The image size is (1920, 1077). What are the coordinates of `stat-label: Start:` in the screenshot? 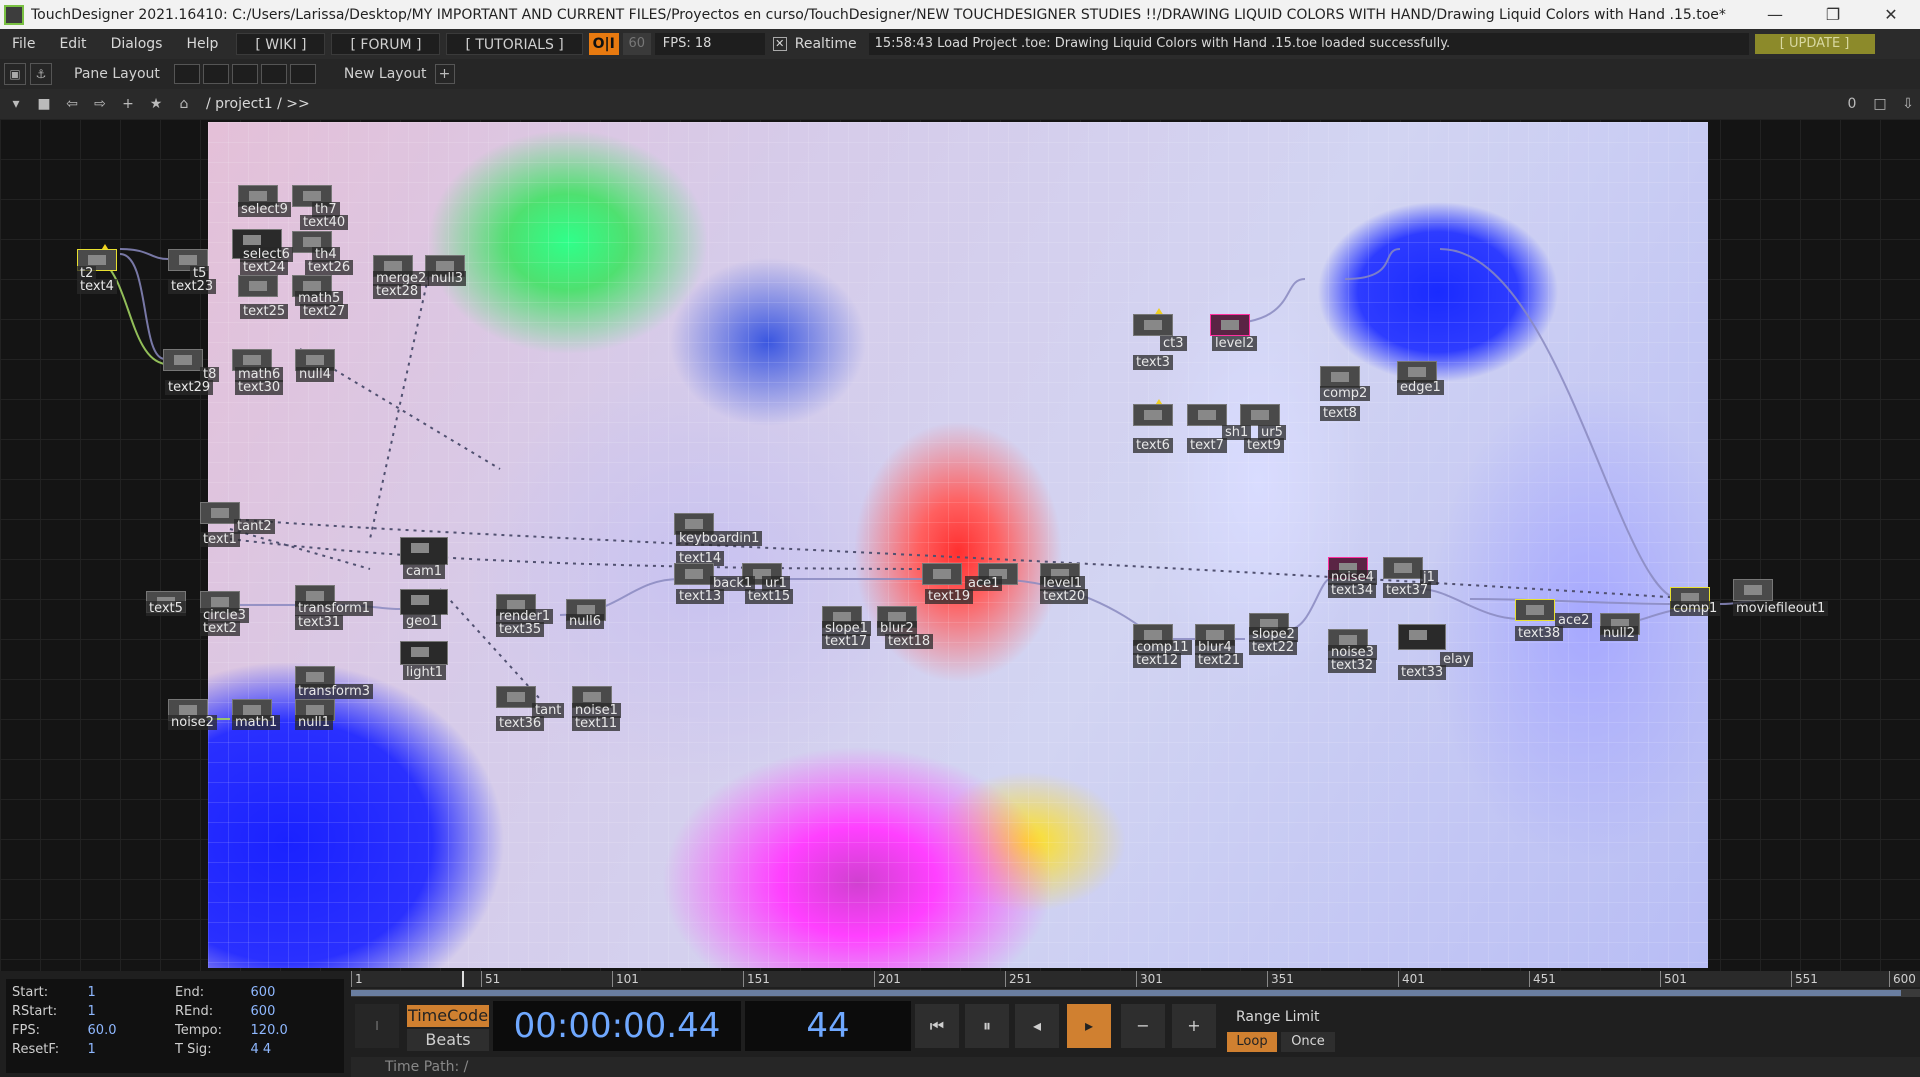 It's located at (30, 992).